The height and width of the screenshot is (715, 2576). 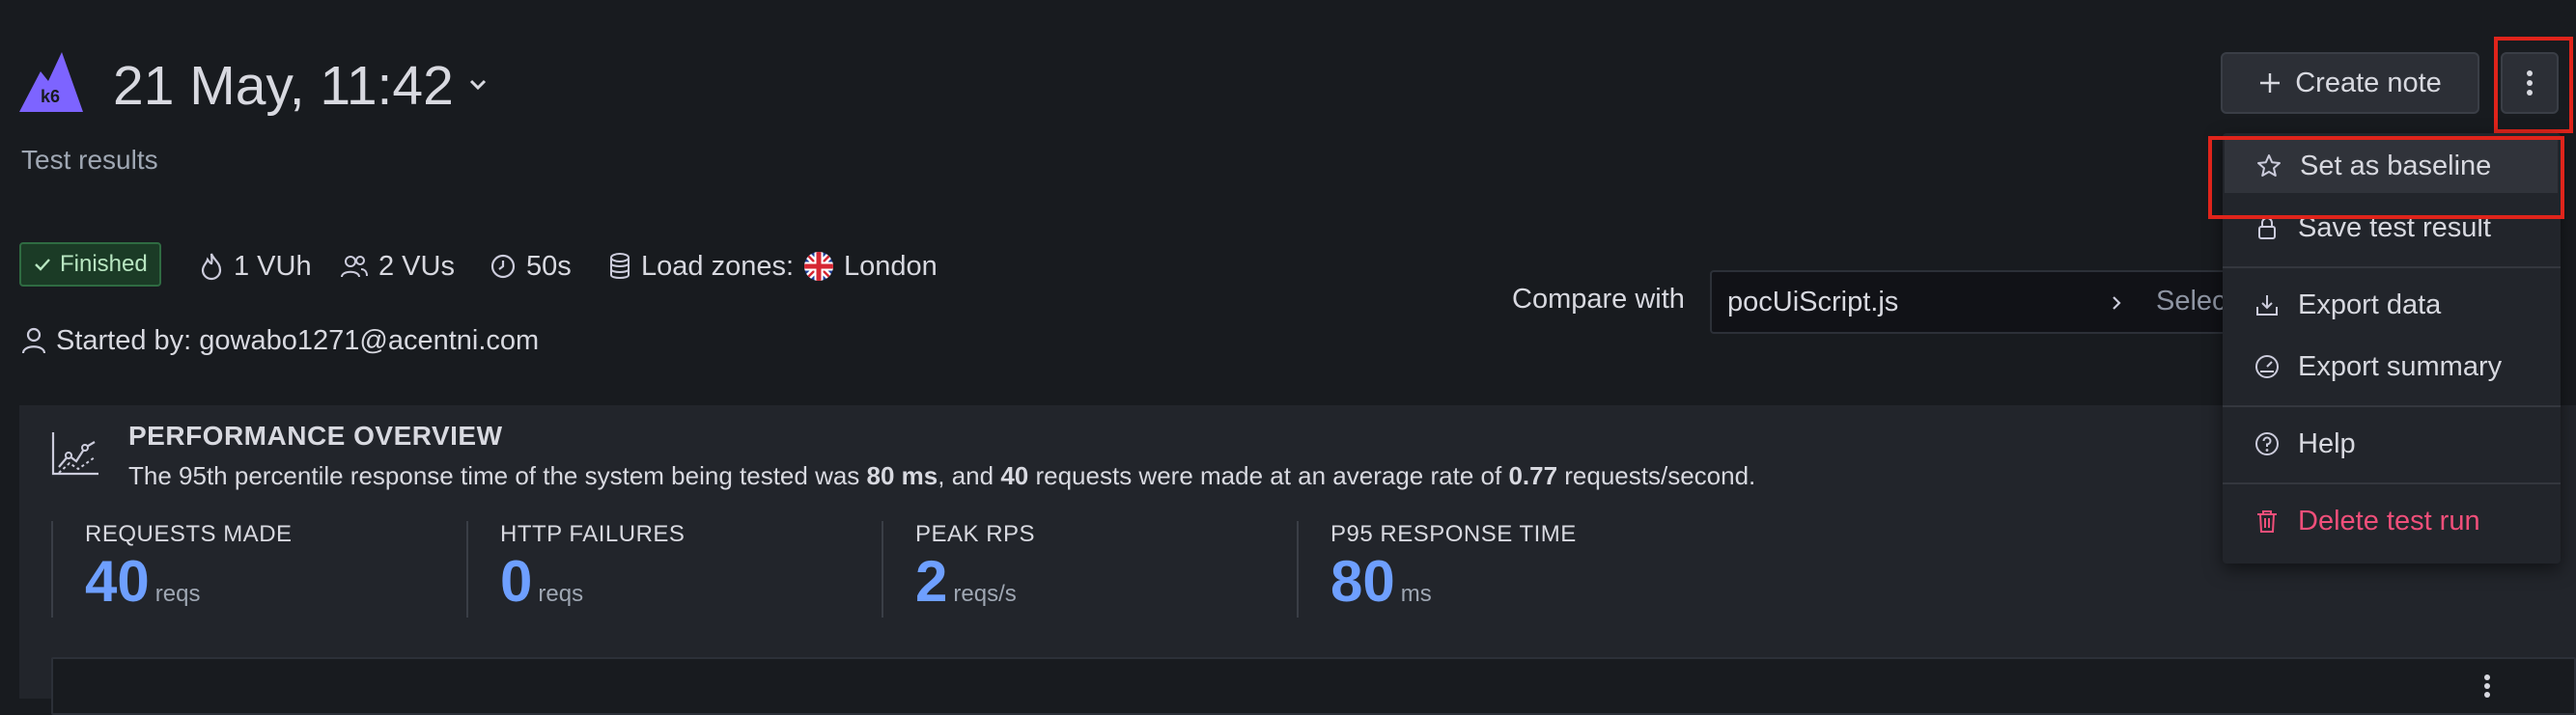 I want to click on menu-item-export-data: Export data, so click(x=2392, y=305).